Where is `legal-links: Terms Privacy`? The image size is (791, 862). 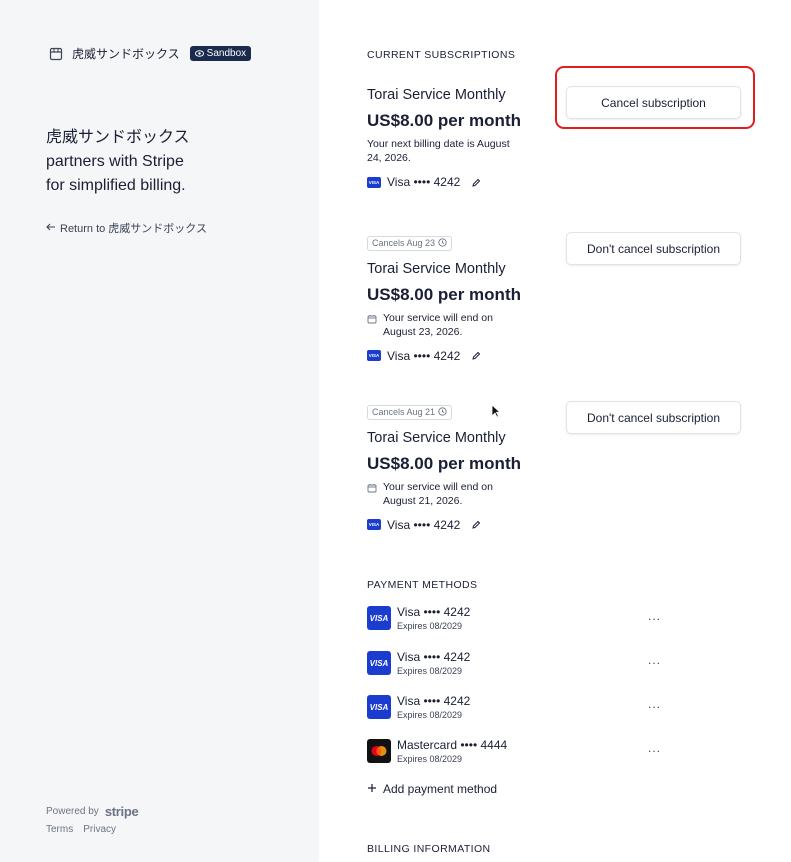
legal-links: Terms Privacy is located at coordinates (81, 829).